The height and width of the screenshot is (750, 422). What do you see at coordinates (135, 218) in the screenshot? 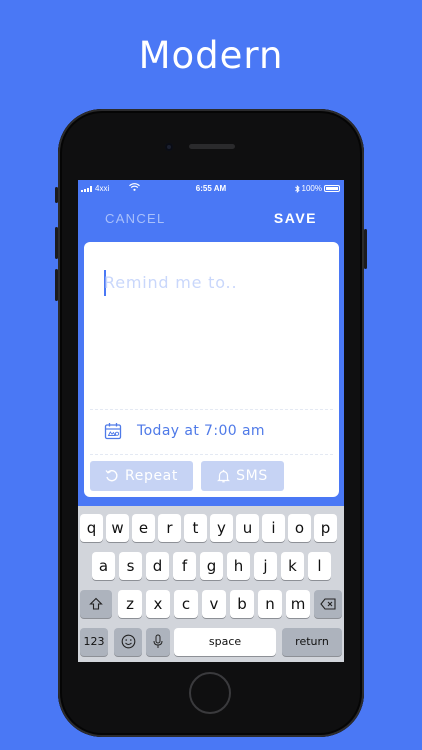
I see `cancel-button: CANCEL` at bounding box center [135, 218].